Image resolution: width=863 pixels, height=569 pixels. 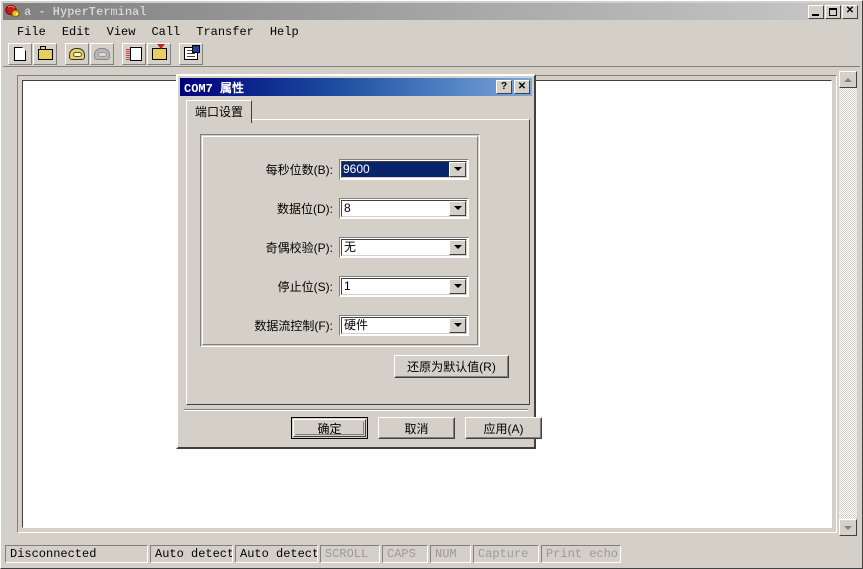 What do you see at coordinates (457, 325) in the screenshot?
I see `combo-arrow-flow-control` at bounding box center [457, 325].